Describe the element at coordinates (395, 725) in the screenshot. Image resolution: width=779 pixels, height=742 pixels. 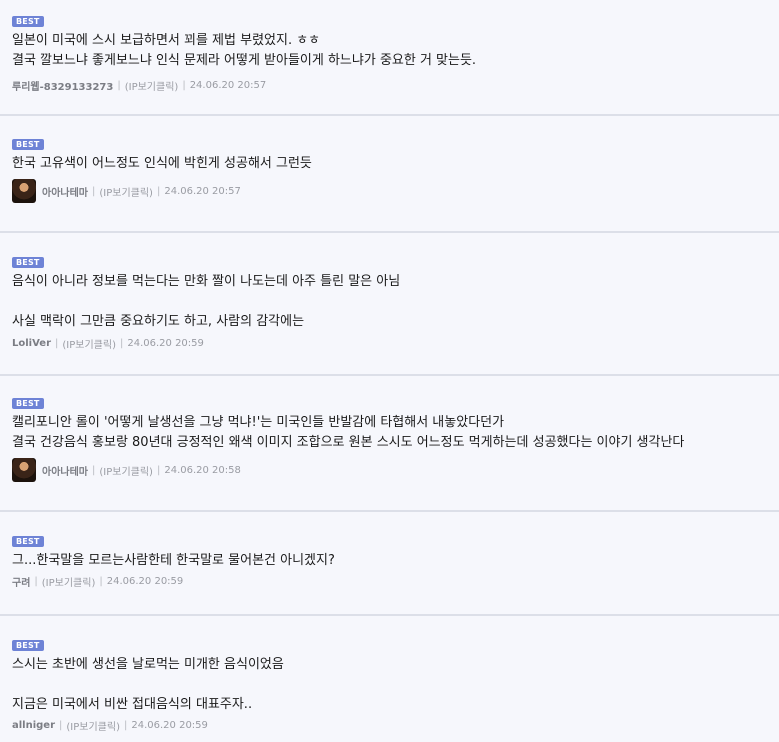
I see `comment-meta: allniger | (IP보기클릭) | 24.06.20 20:59` at that location.